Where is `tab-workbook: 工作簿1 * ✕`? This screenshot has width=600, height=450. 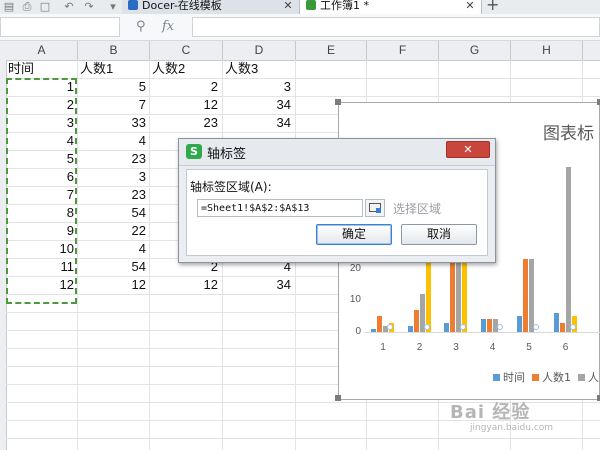 tab-workbook: 工作簿1 * ✕ is located at coordinates (391, 7).